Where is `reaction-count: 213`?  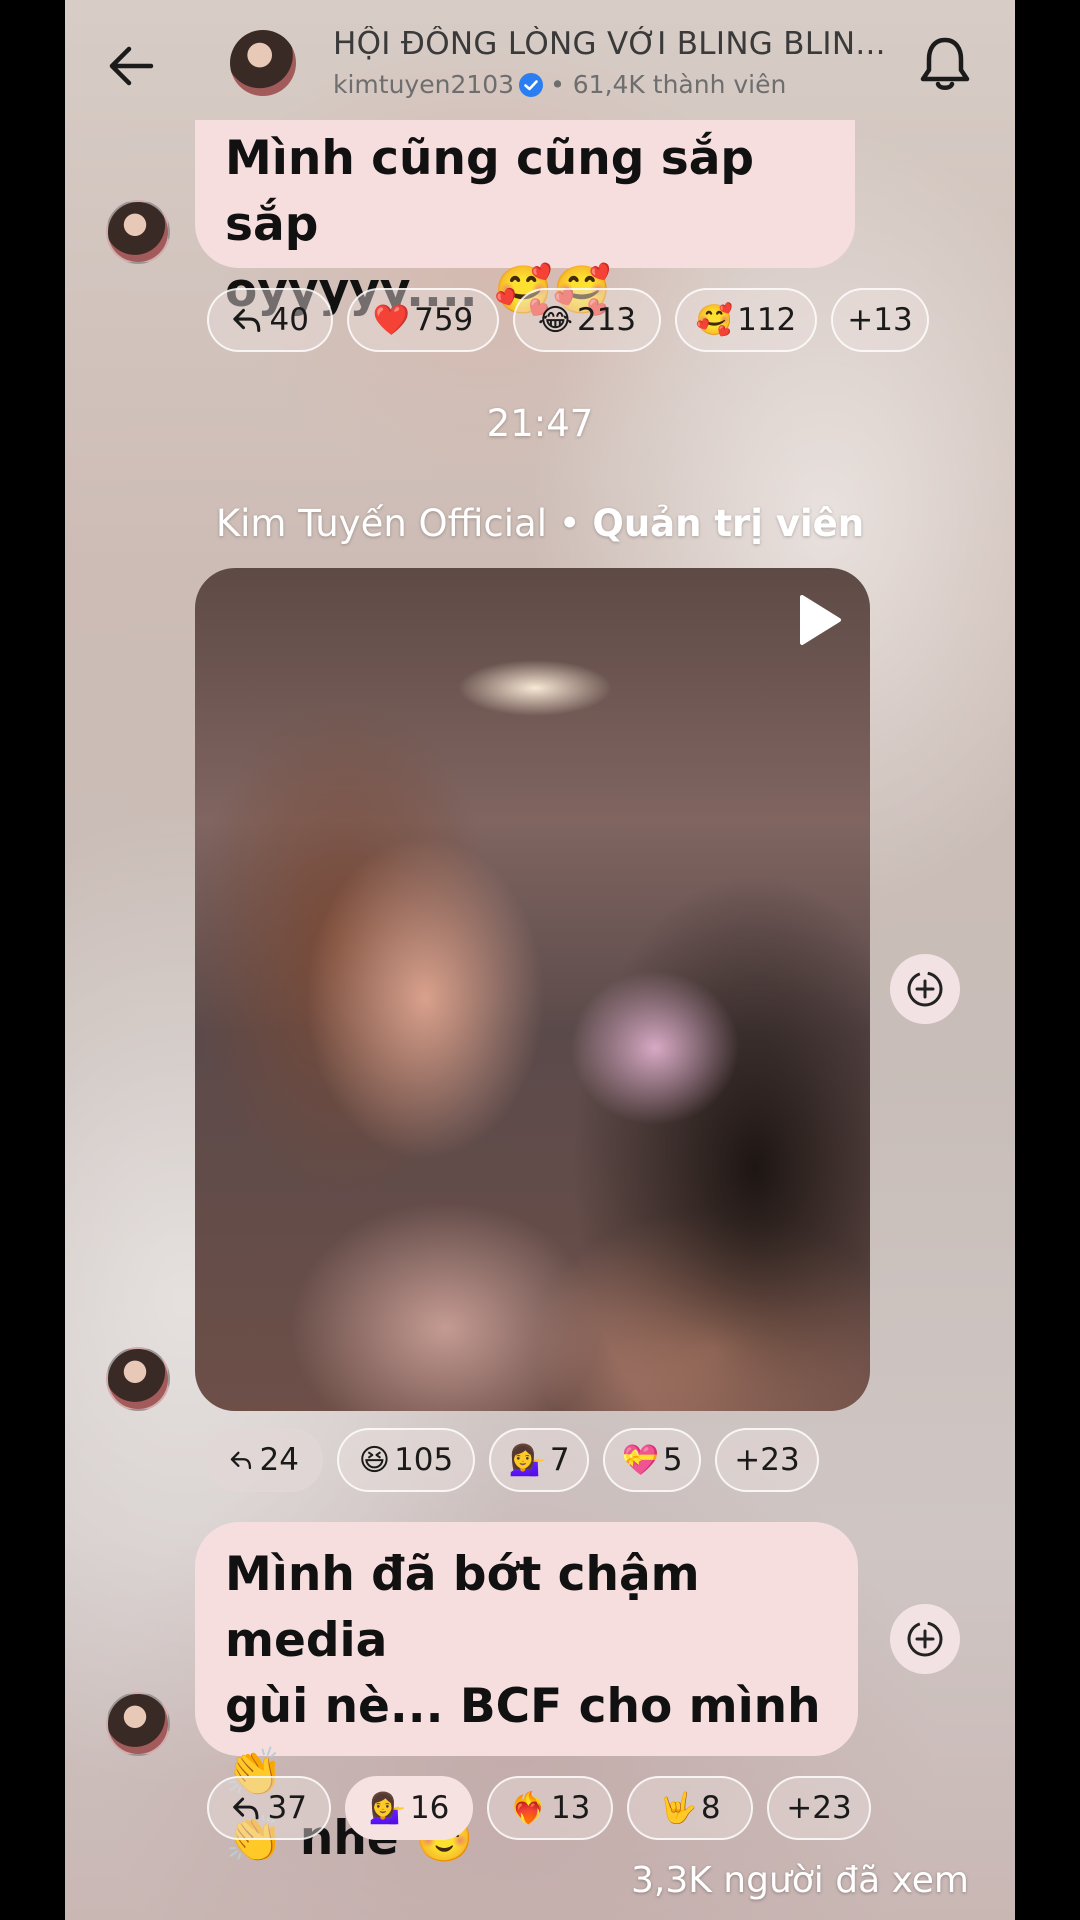
reaction-count: 213 is located at coordinates (606, 320).